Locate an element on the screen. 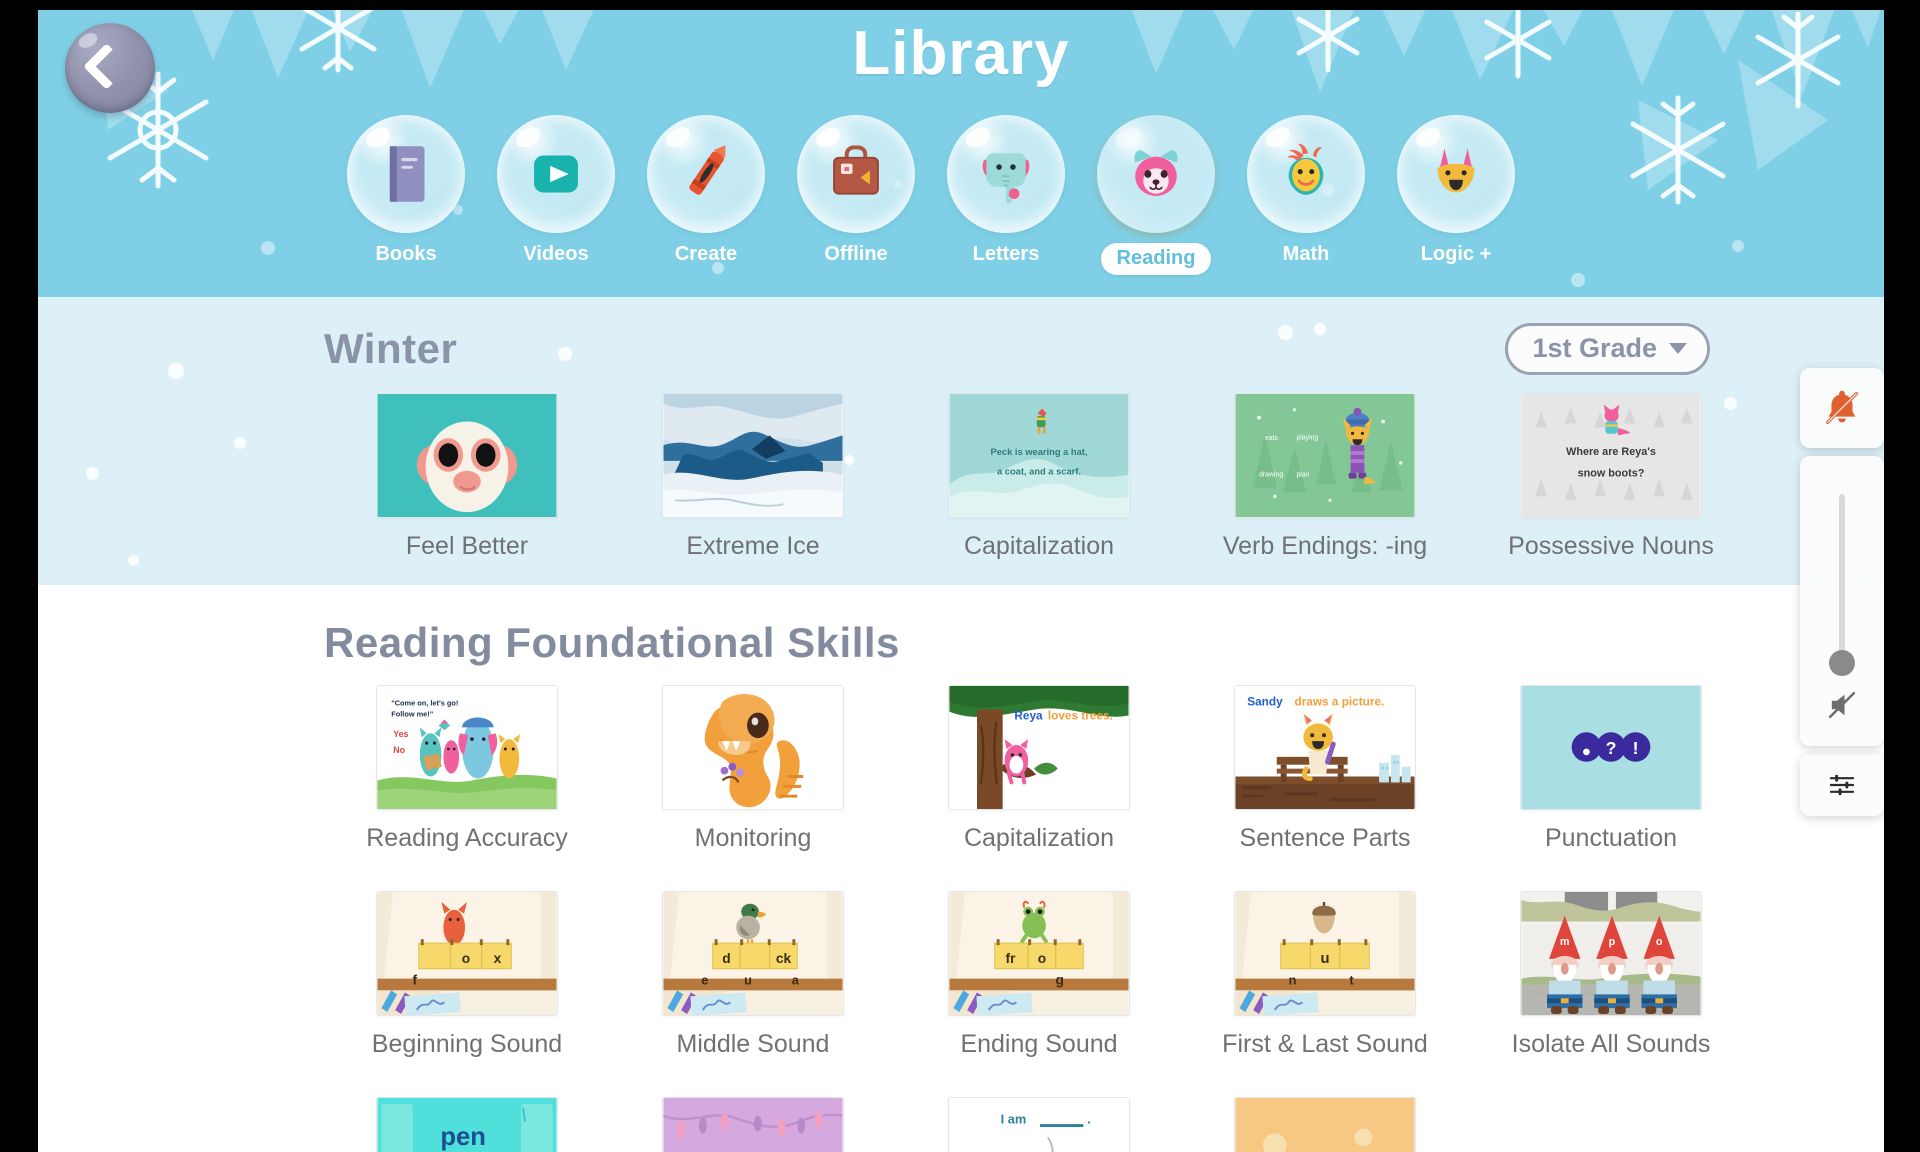 The height and width of the screenshot is (1152, 1920). card-row3-pen: pen is located at coordinates (467, 1124).